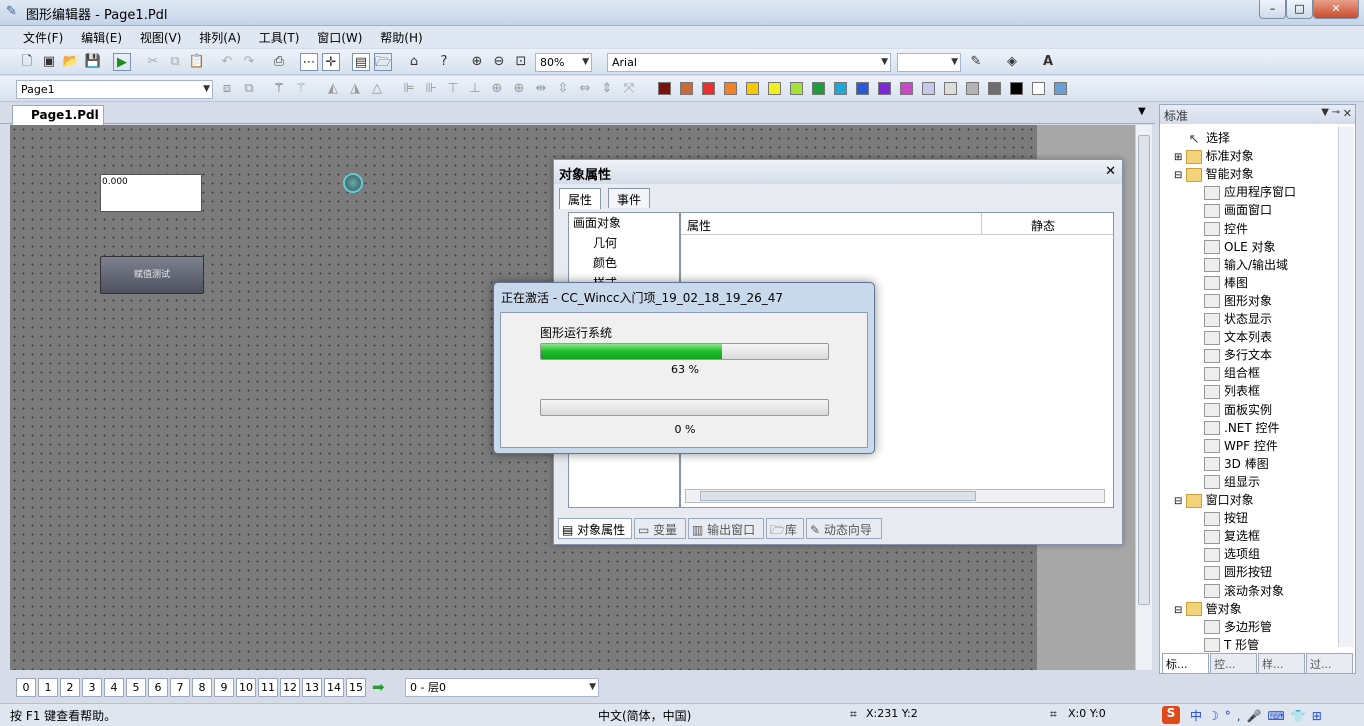 The width and height of the screenshot is (1364, 726). Describe the element at coordinates (220, 37) in the screenshot. I see `menu-arrange: 排列(A)` at that location.